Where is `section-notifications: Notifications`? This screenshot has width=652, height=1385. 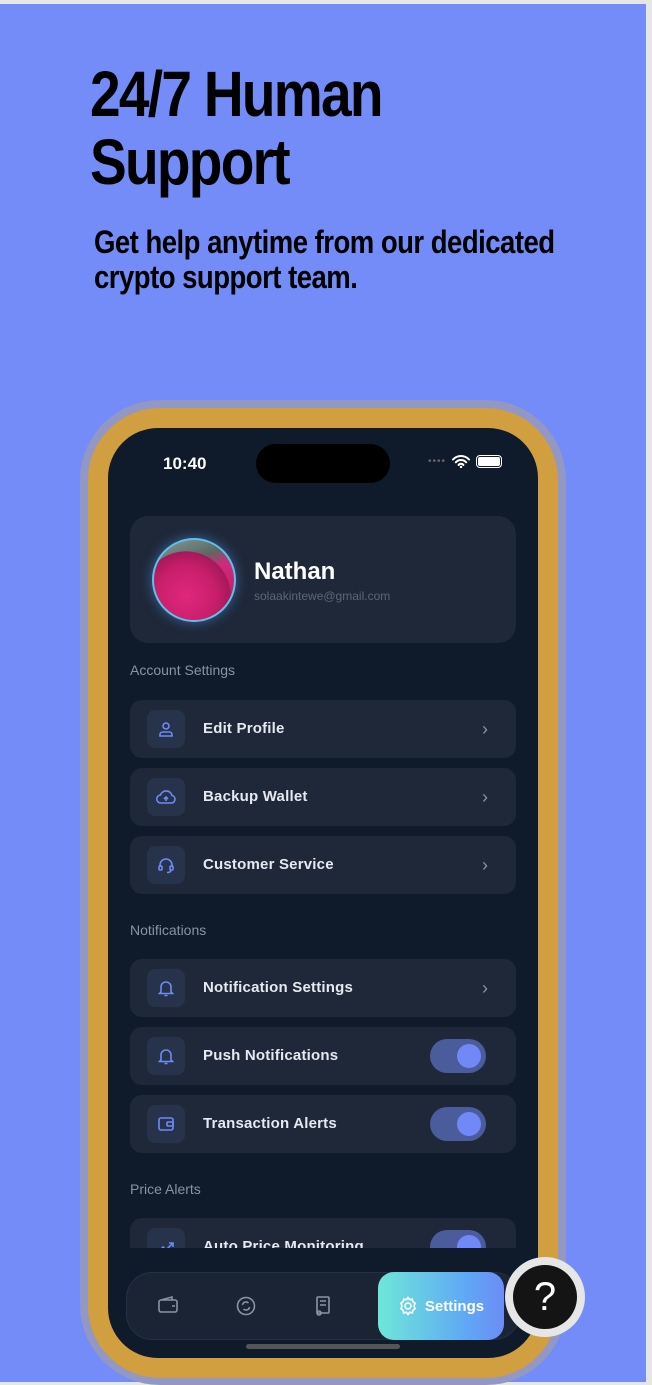
section-notifications: Notifications is located at coordinates (168, 930).